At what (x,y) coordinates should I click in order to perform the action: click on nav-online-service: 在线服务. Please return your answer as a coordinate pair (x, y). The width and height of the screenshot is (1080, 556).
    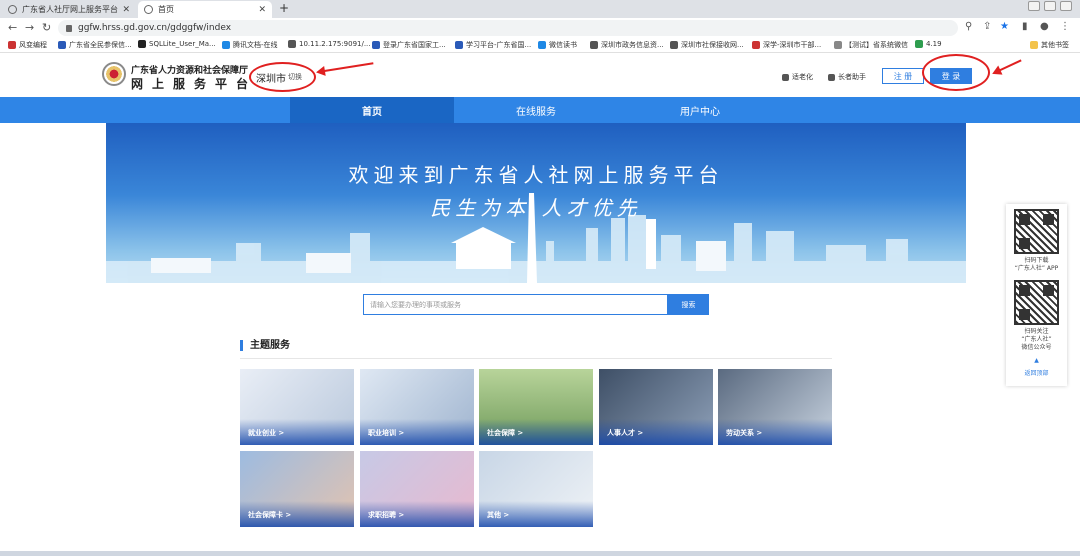
    Looking at the image, I should click on (536, 110).